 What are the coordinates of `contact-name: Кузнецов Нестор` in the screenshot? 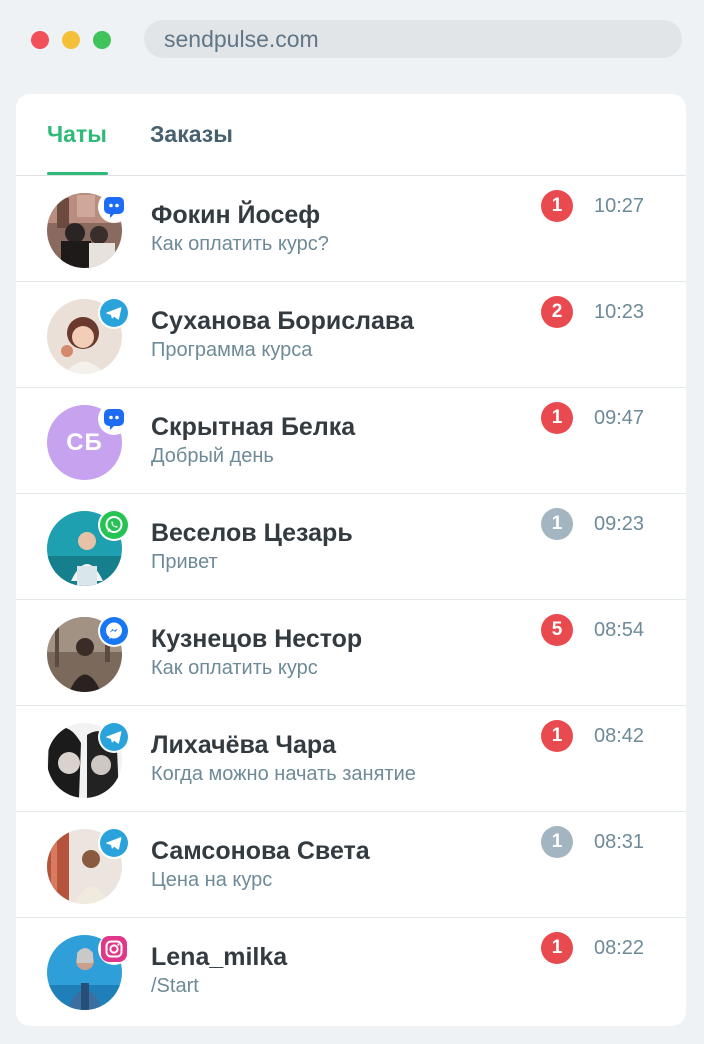 It's located at (257, 639).